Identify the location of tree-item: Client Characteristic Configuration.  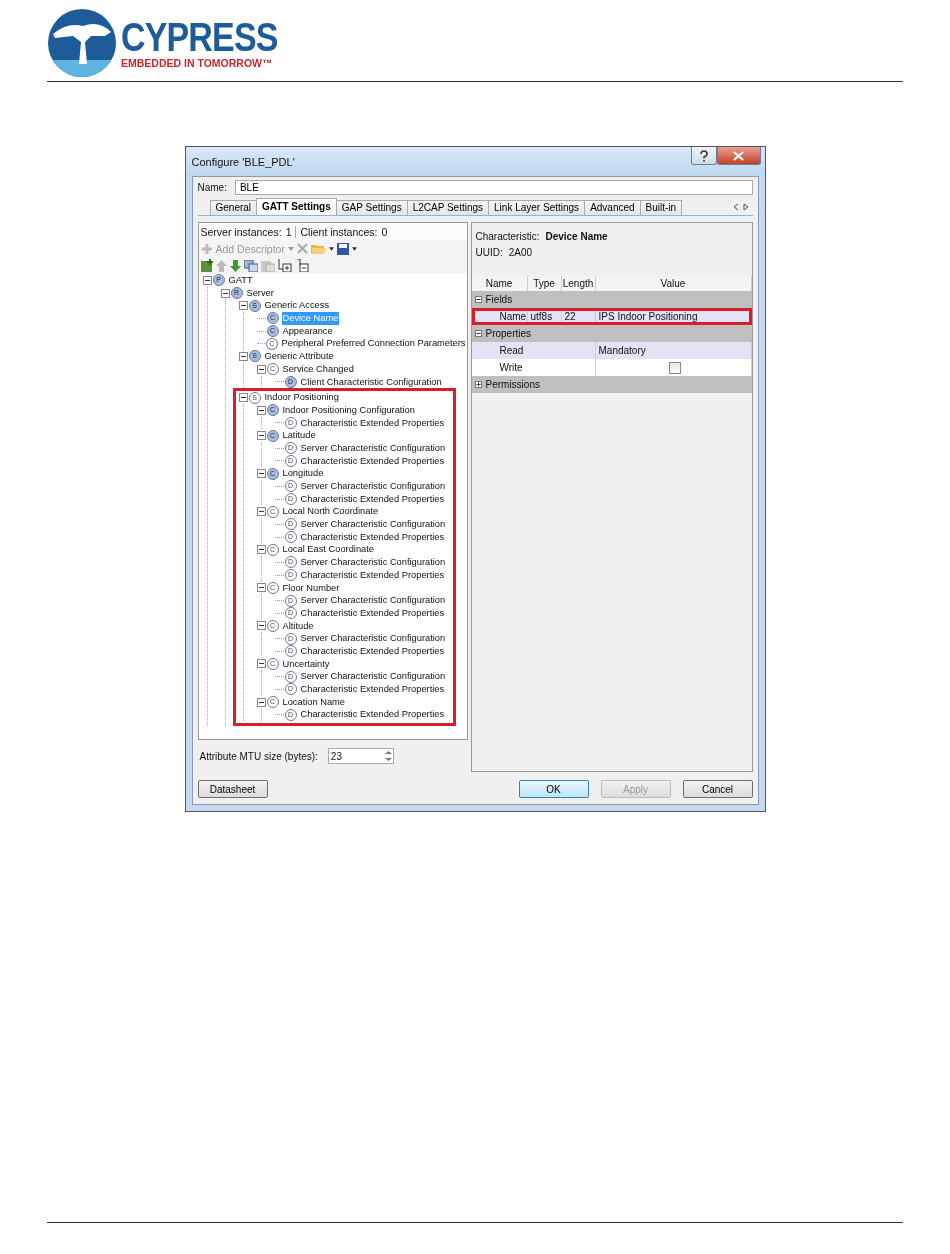
(371, 382).